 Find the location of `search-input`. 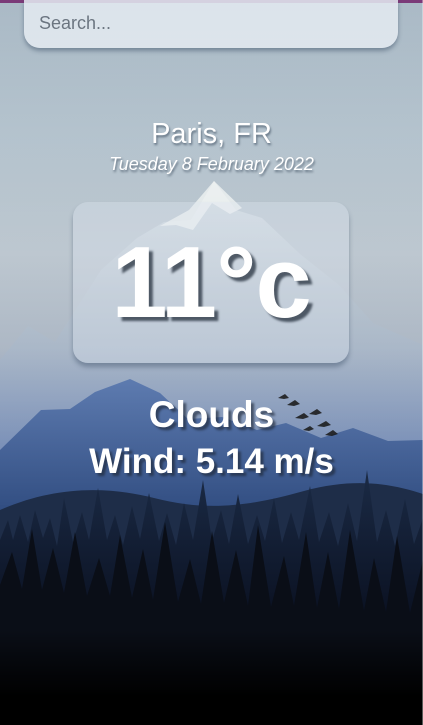

search-input is located at coordinates (211, 23).